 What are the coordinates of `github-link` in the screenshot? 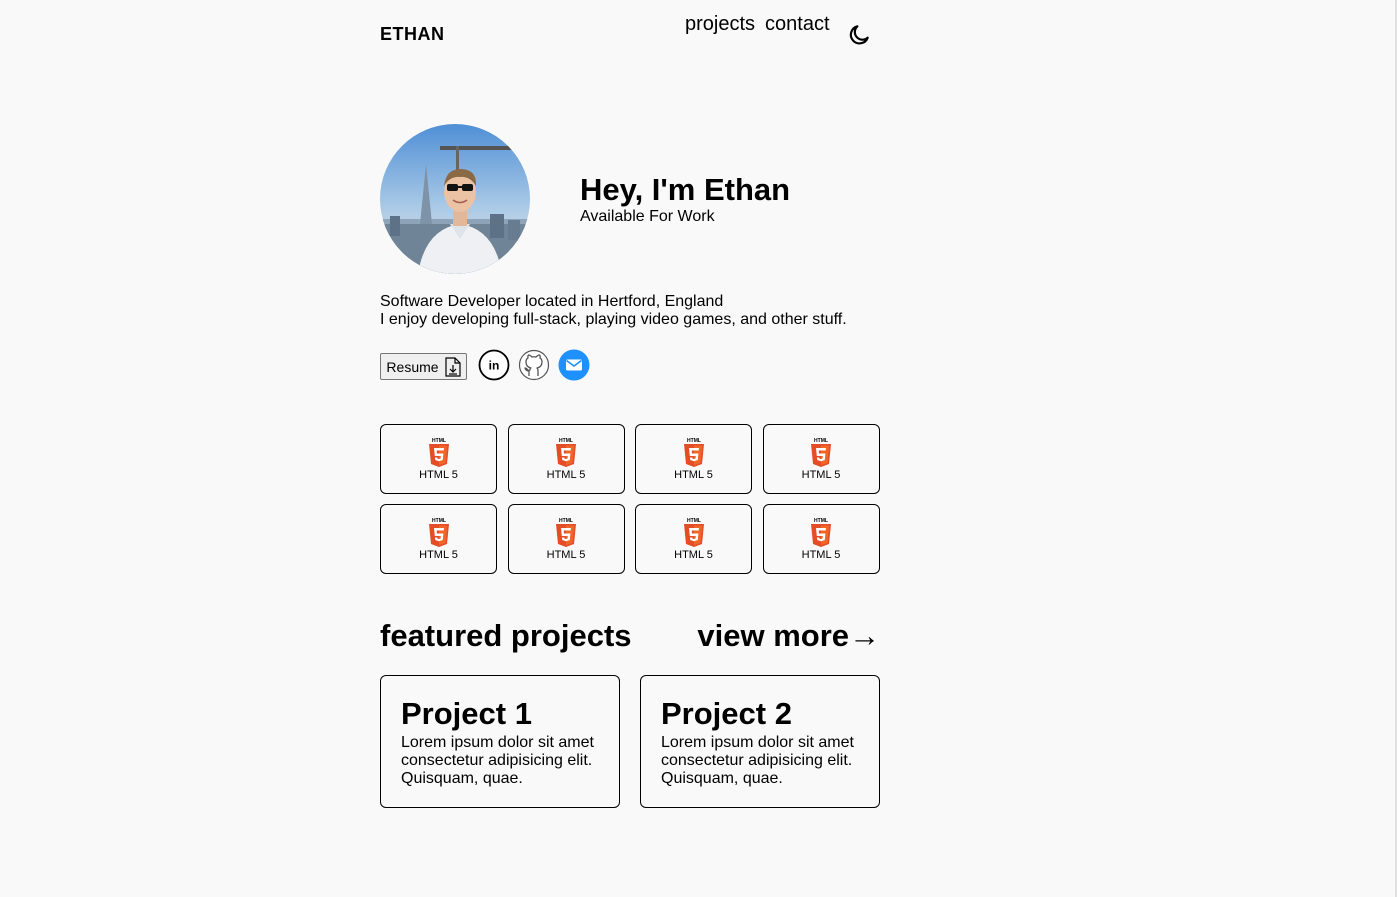 It's located at (534, 365).